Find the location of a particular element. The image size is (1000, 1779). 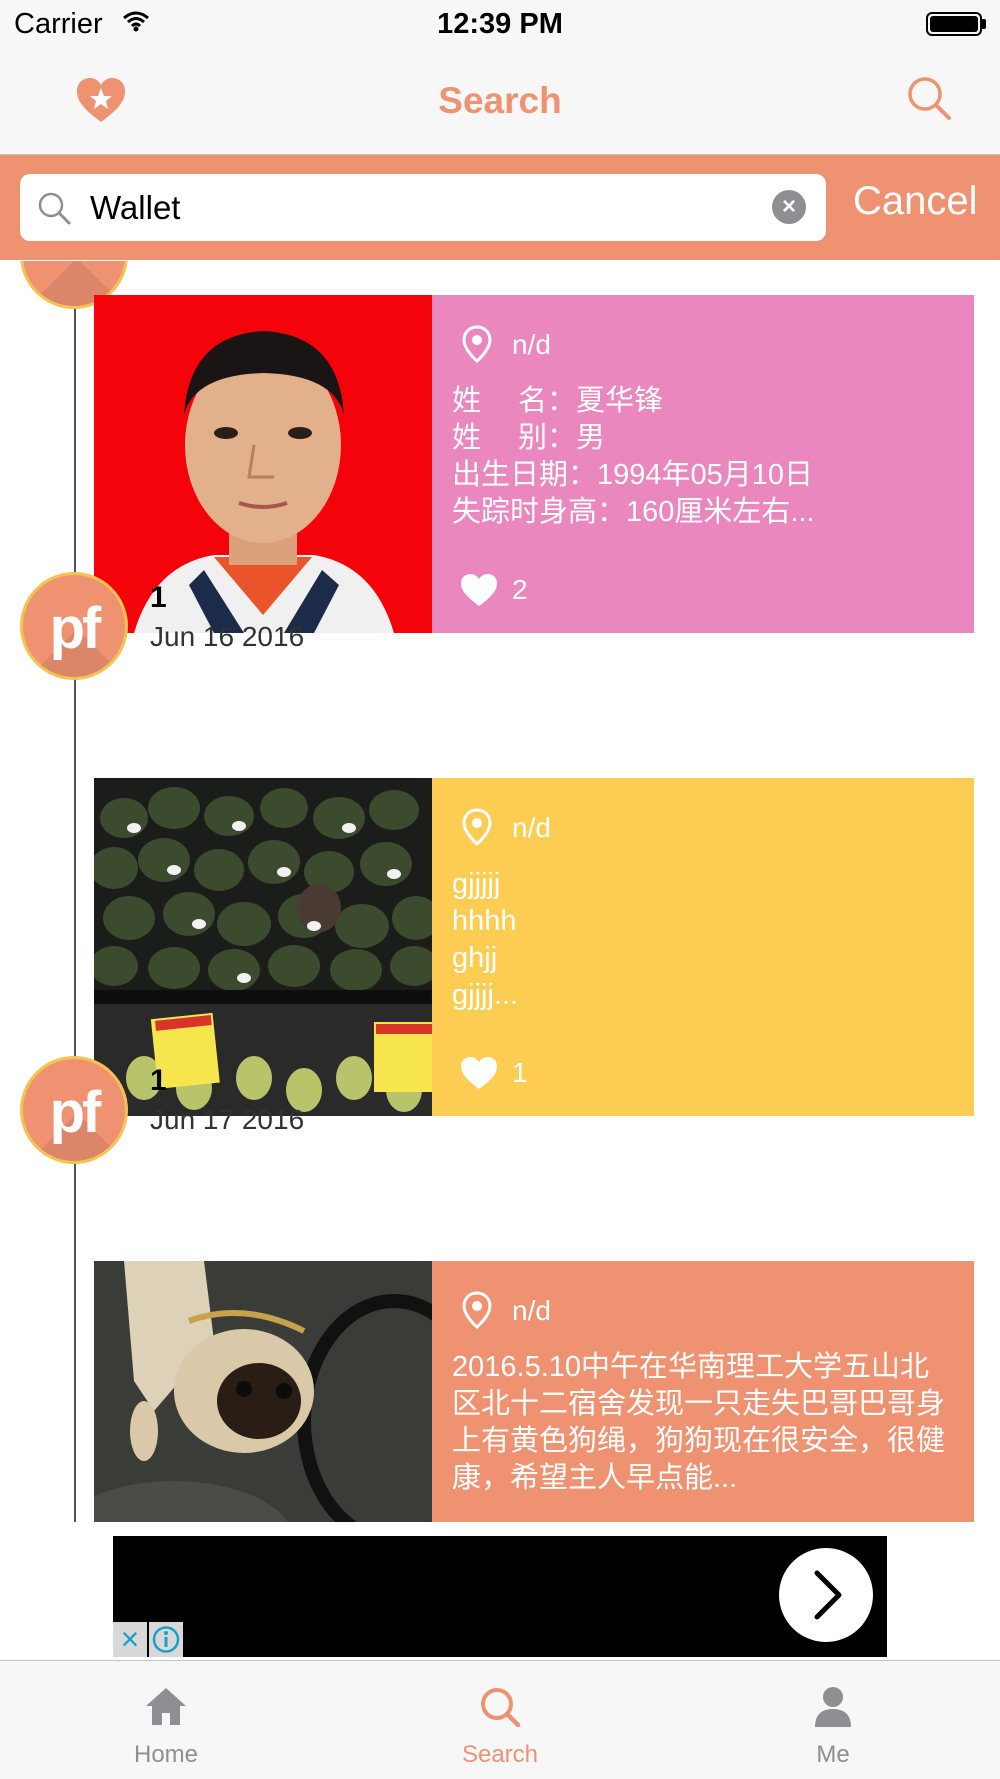

tab-home: Home is located at coordinates (166, 1720).